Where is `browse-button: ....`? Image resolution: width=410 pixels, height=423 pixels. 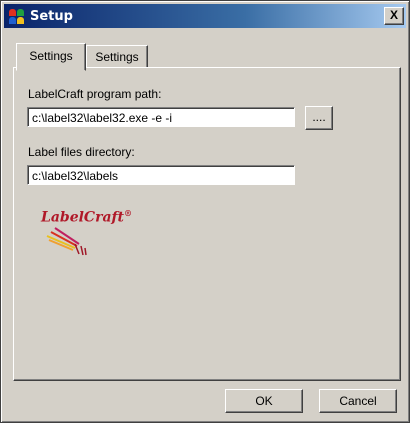 browse-button: .... is located at coordinates (319, 118).